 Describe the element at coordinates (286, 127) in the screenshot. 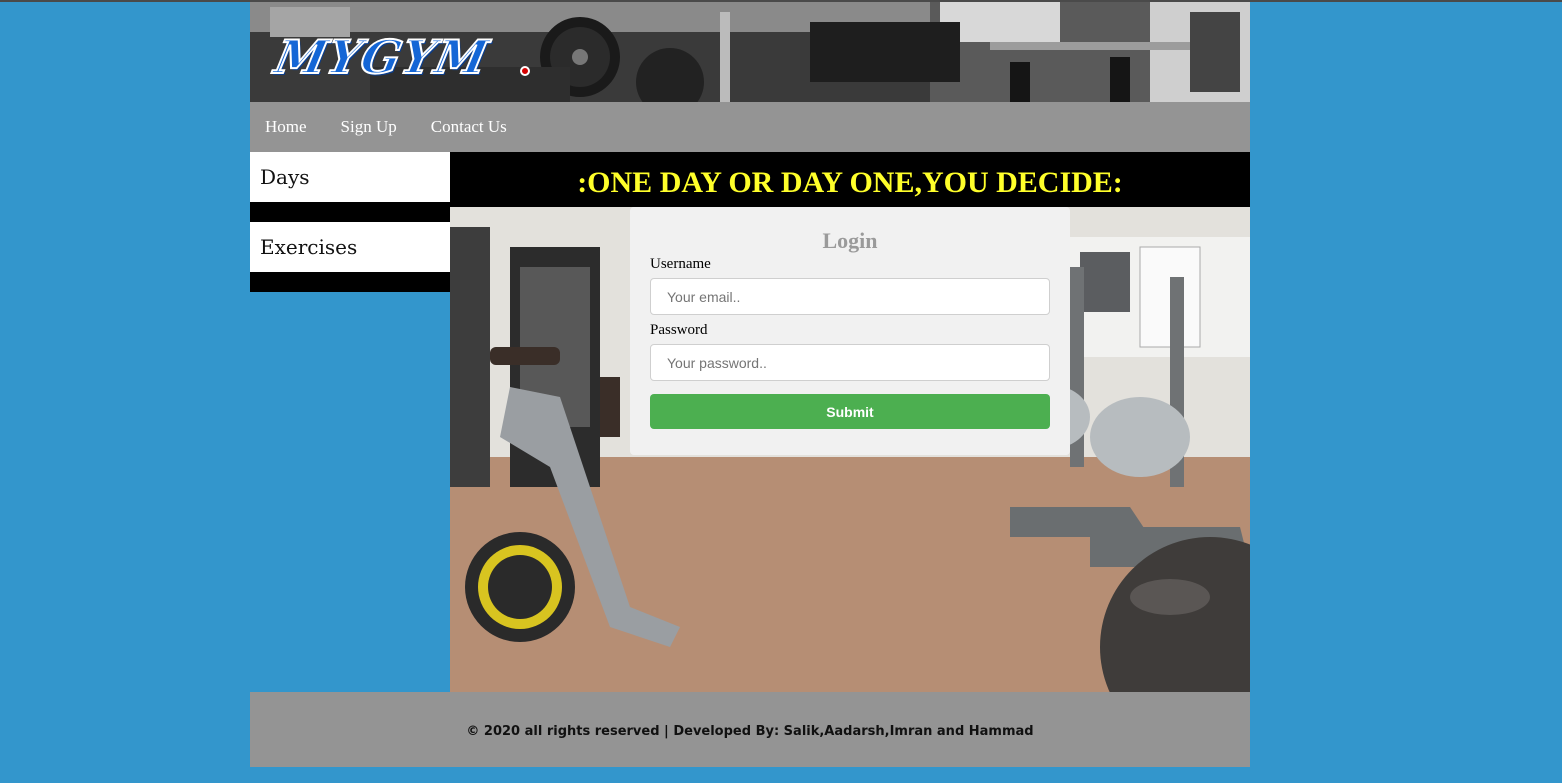

I see `nav-home-link: Home` at that location.